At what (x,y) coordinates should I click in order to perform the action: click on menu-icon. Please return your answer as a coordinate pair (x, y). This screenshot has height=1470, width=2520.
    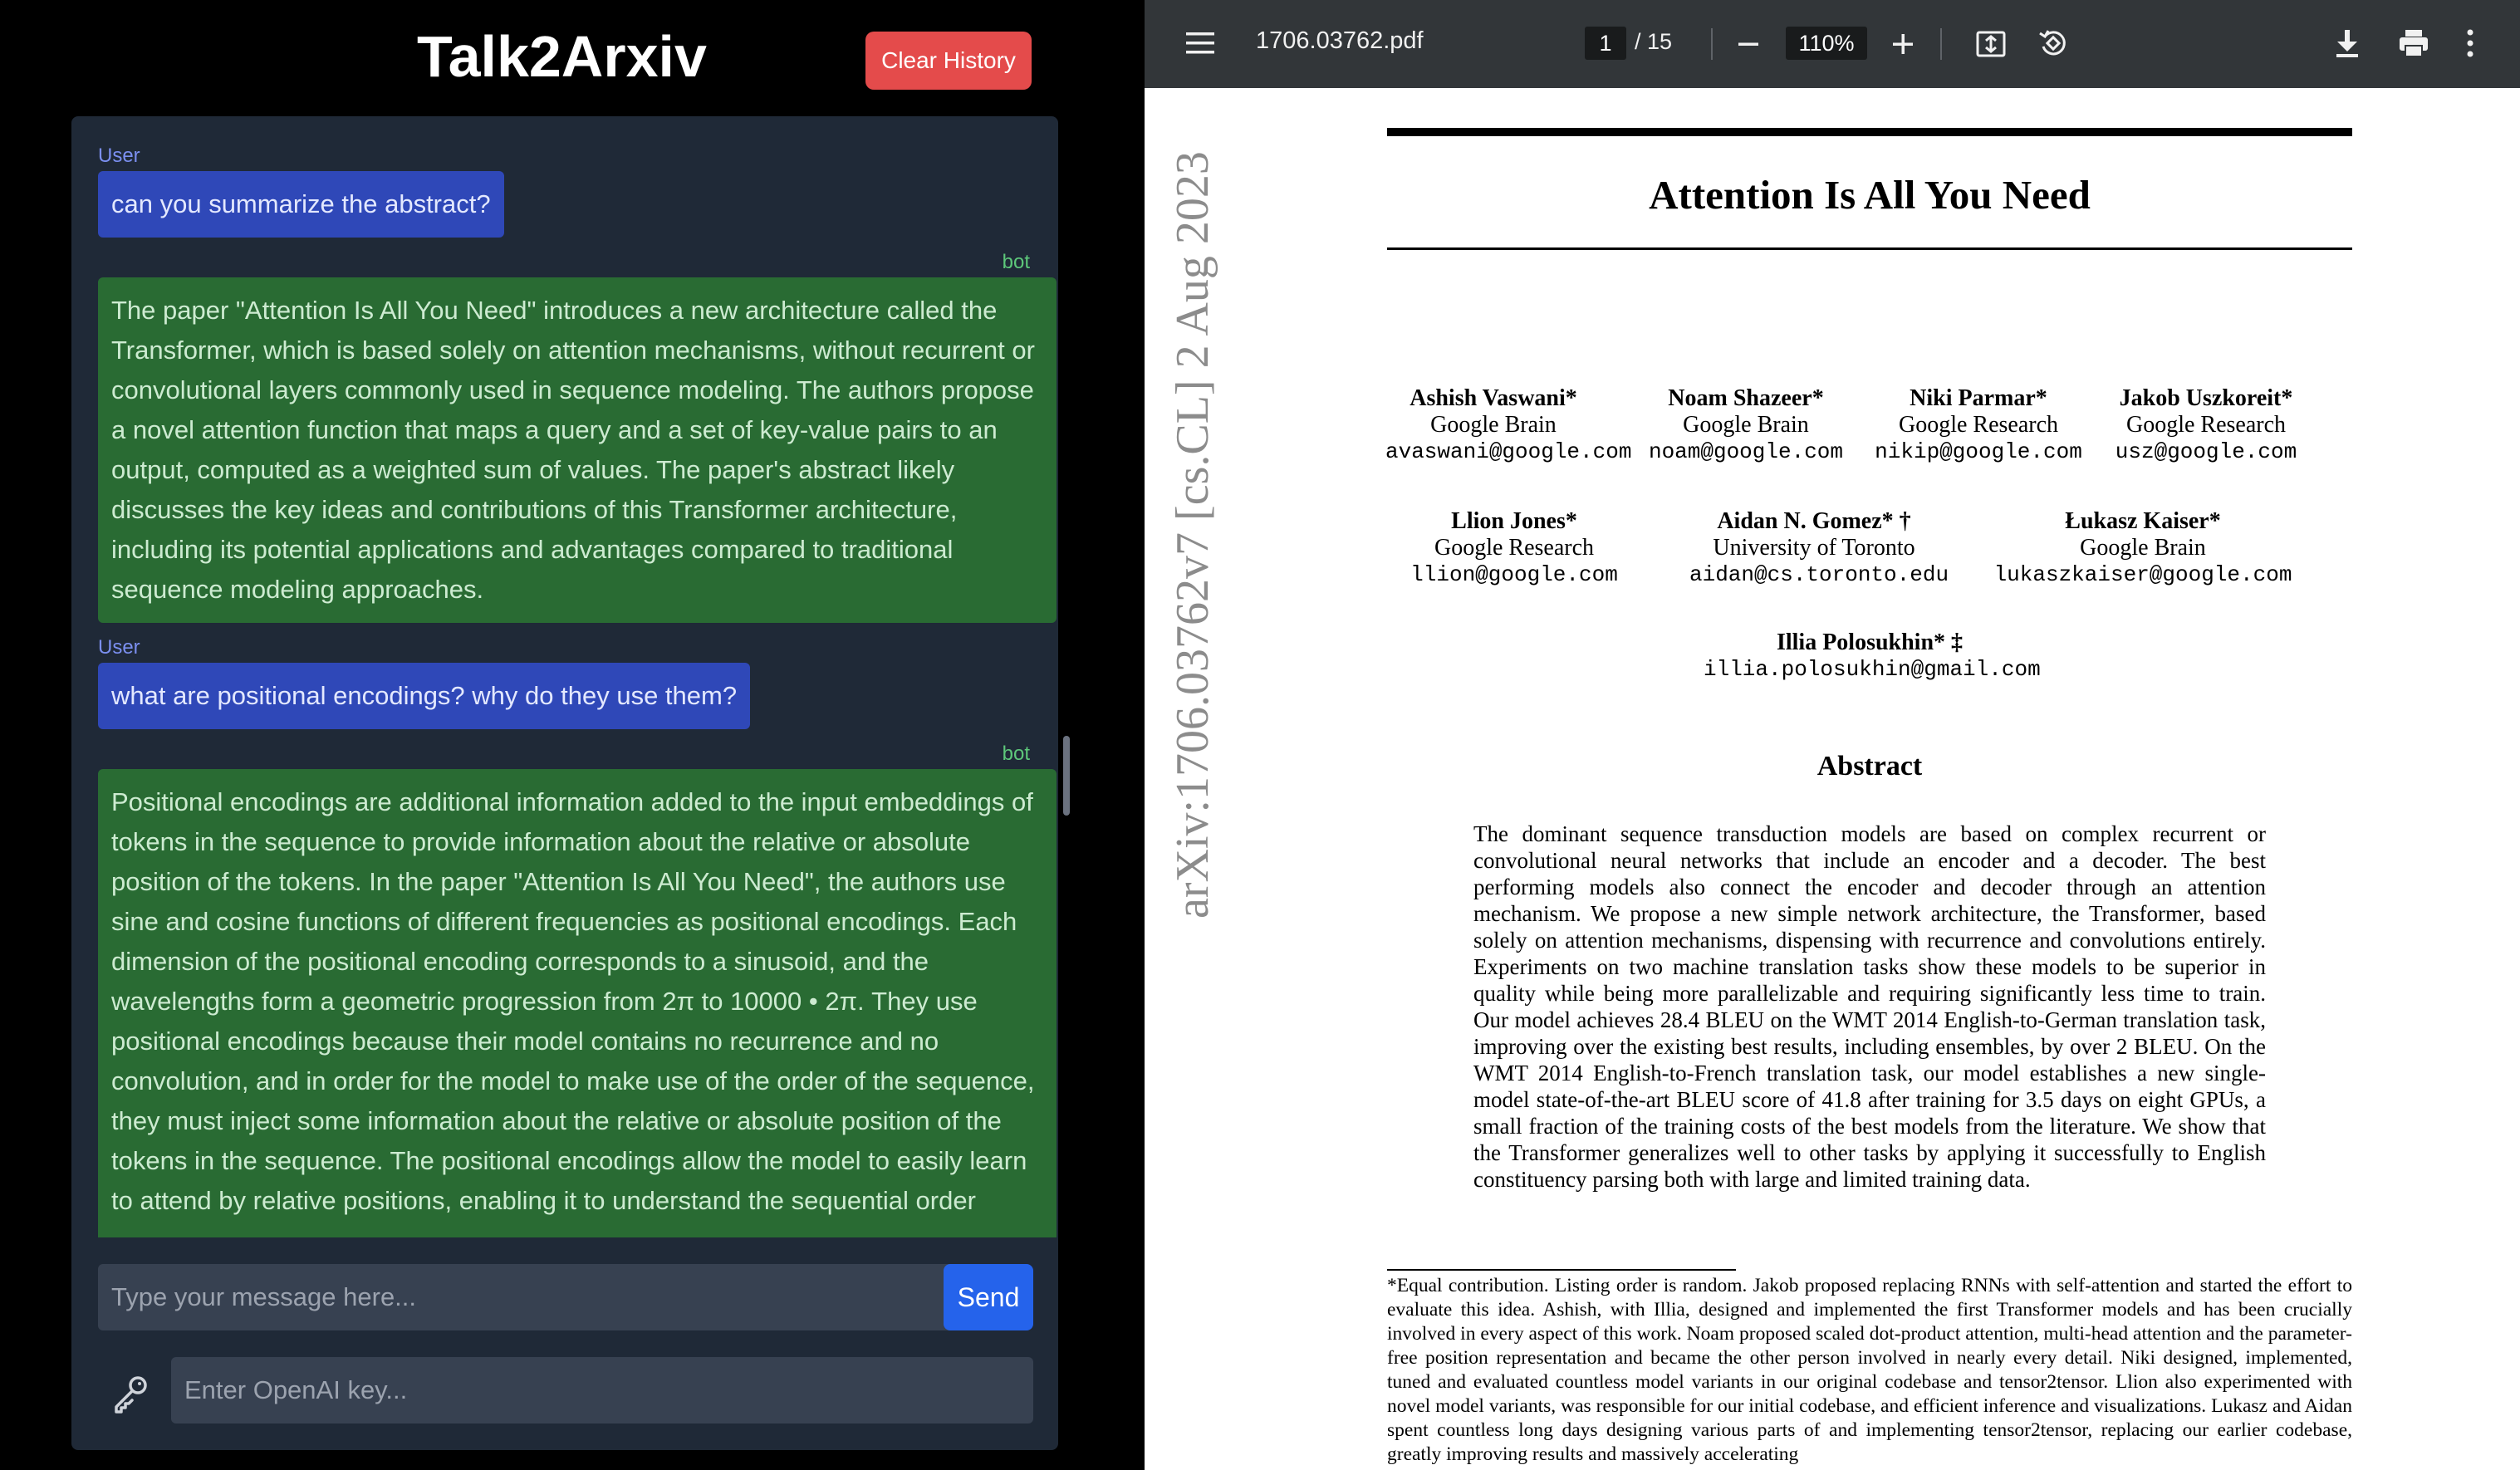
    Looking at the image, I should click on (1200, 45).